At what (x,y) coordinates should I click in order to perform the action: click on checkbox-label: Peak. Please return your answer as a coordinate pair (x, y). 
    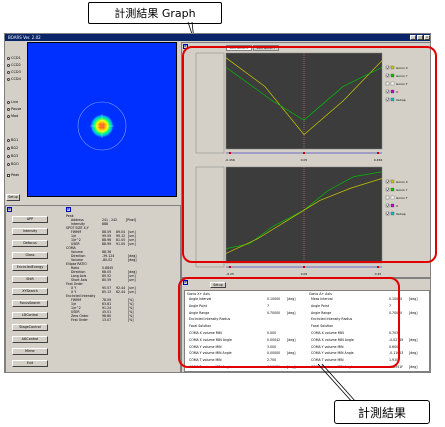
    Looking at the image, I should click on (15, 175).